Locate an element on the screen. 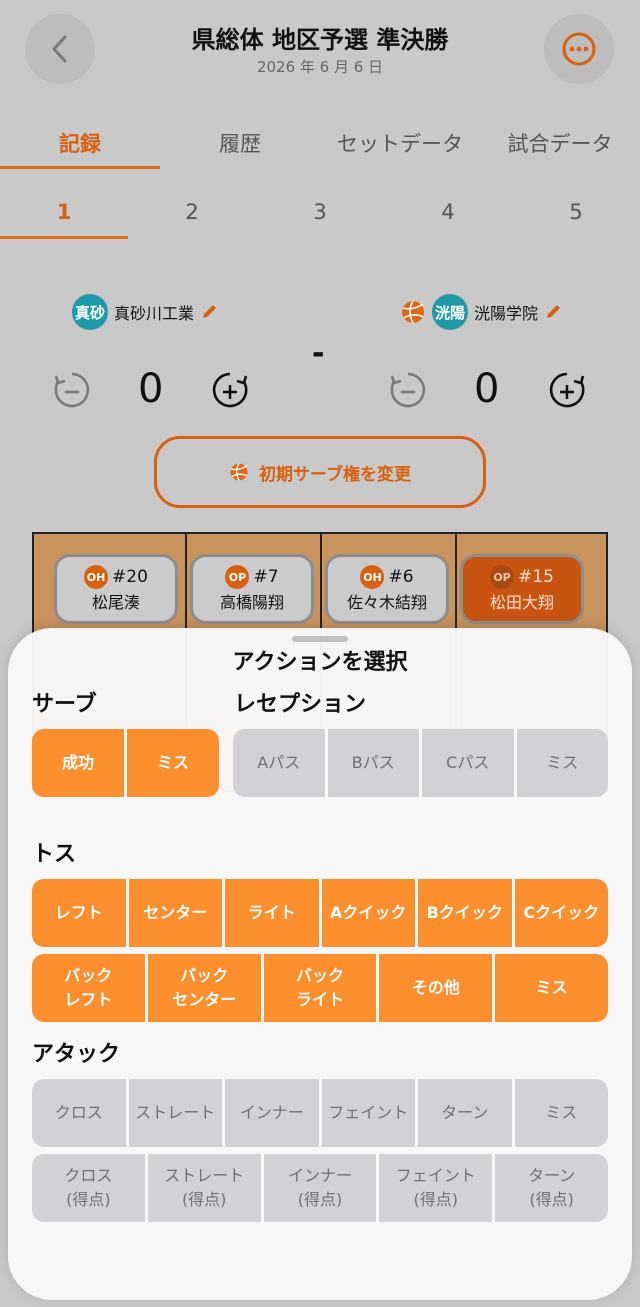  player-name: 佐々木結翔 is located at coordinates (386, 602).